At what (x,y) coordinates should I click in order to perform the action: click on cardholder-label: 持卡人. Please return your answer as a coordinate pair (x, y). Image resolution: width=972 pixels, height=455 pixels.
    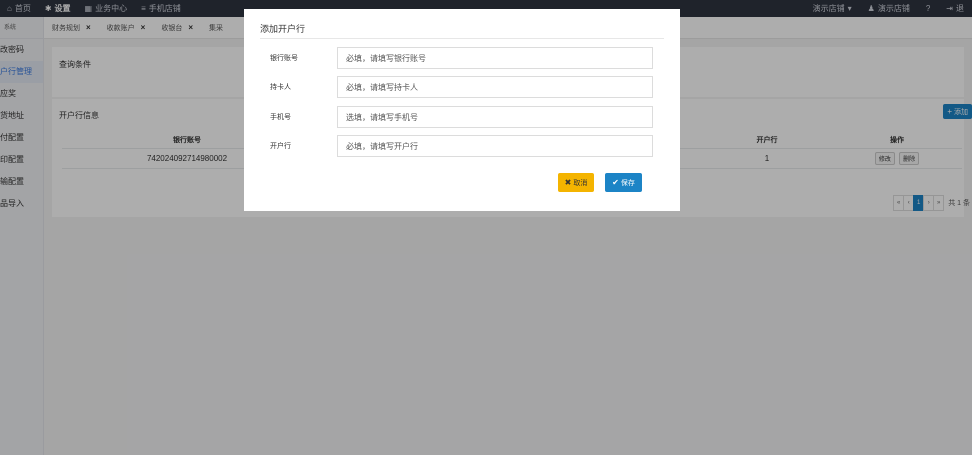
    Looking at the image, I should click on (280, 87).